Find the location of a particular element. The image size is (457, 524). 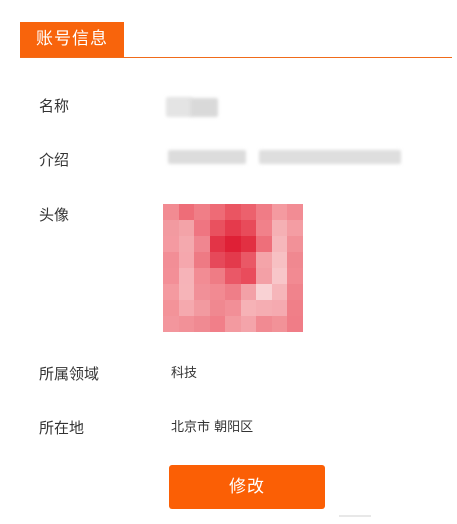

divider is located at coordinates (355, 516).